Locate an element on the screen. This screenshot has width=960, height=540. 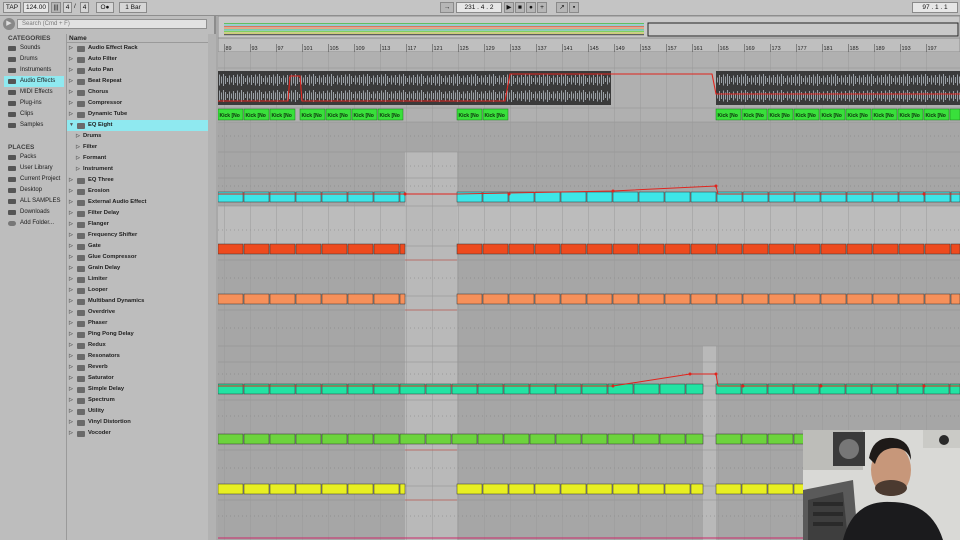
browser-item-external-audio-effect: ▷ External Audio Effect is located at coordinates (137, 202).